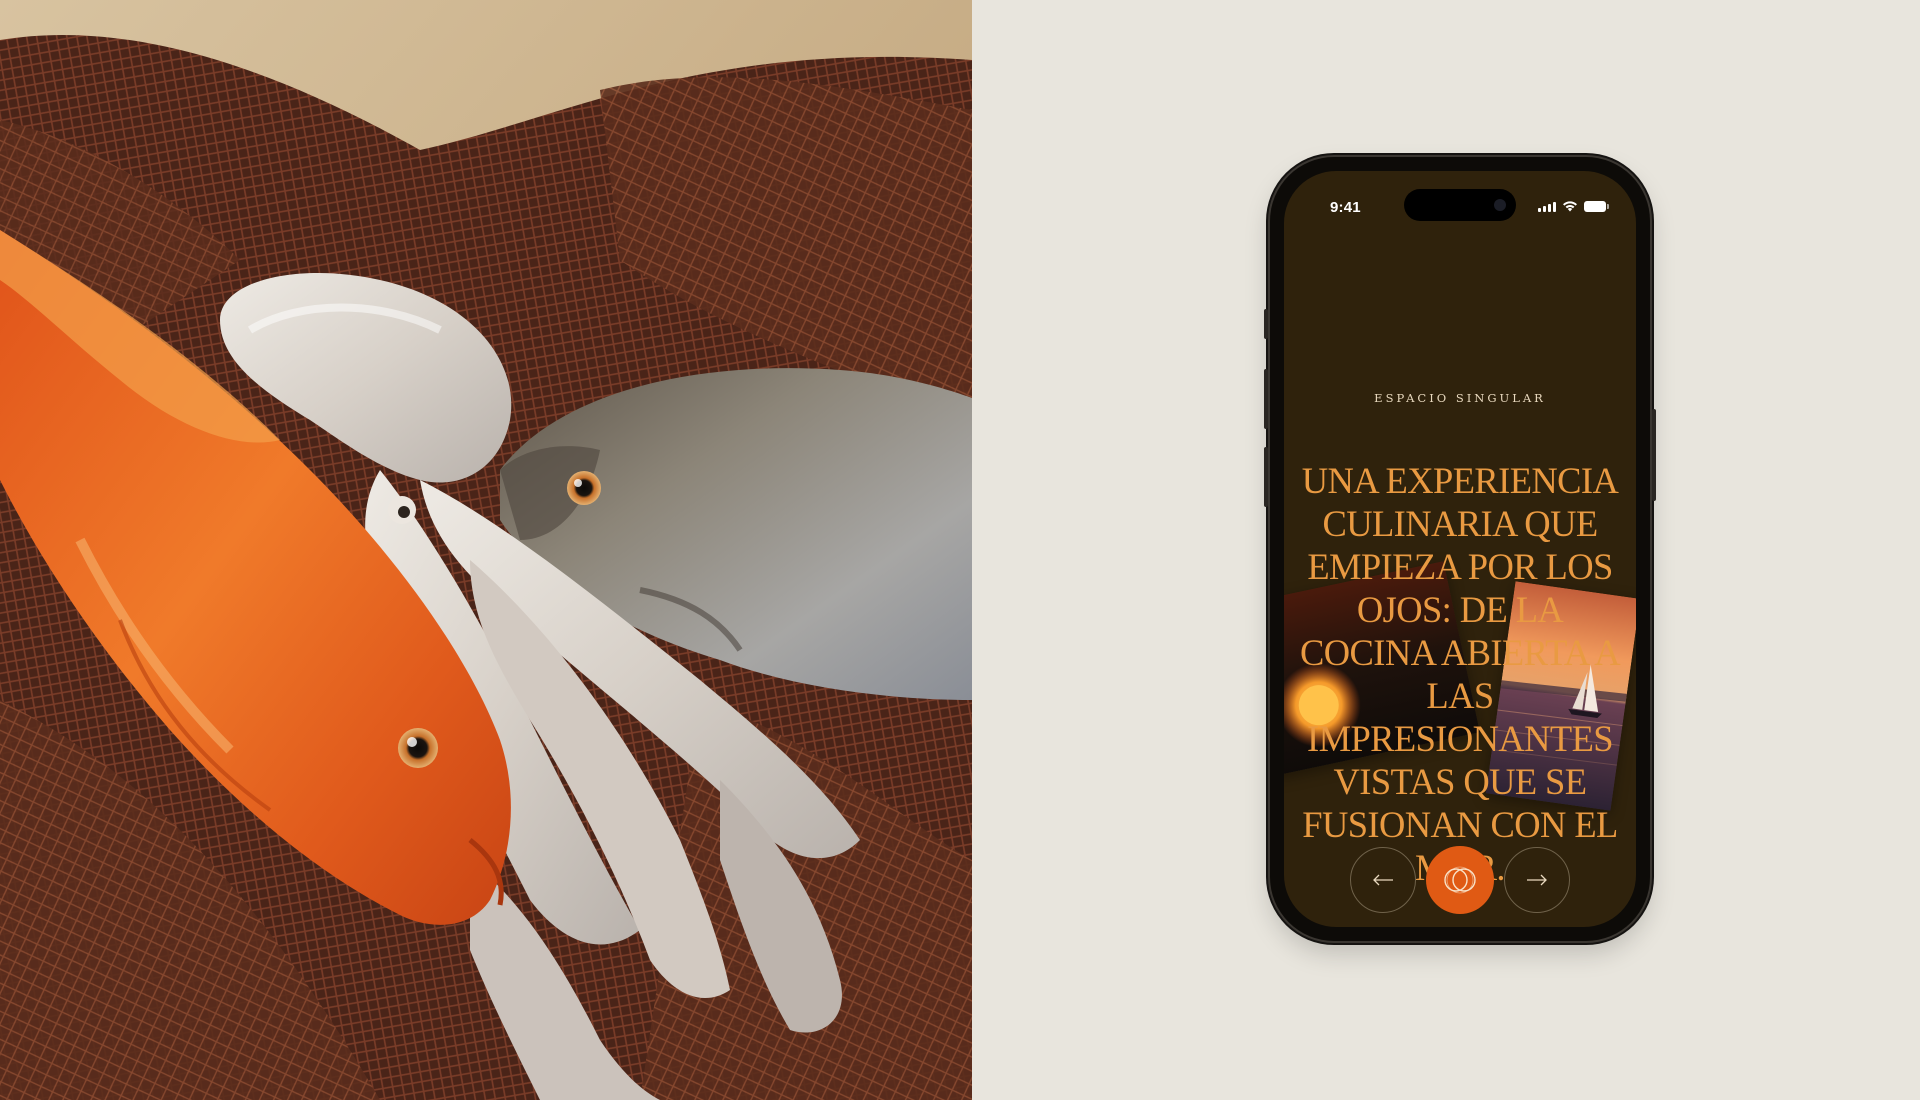 This screenshot has width=1920, height=1100. What do you see at coordinates (1547, 206) in the screenshot?
I see `cellular-signal-icon` at bounding box center [1547, 206].